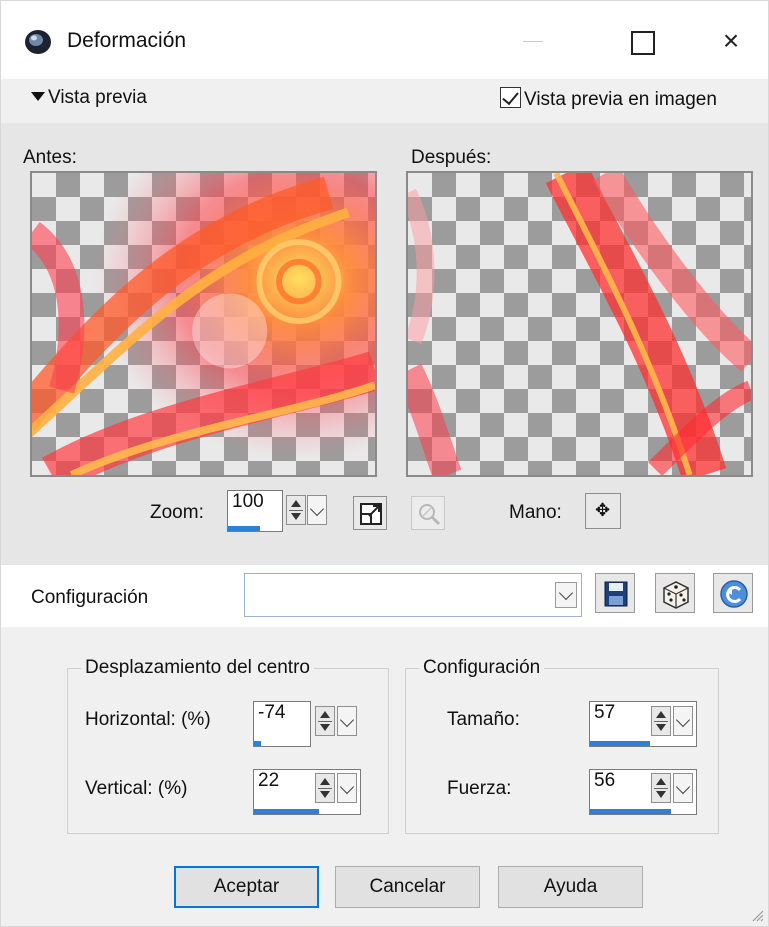  What do you see at coordinates (269, 780) in the screenshot?
I see `vertical-value: 22` at bounding box center [269, 780].